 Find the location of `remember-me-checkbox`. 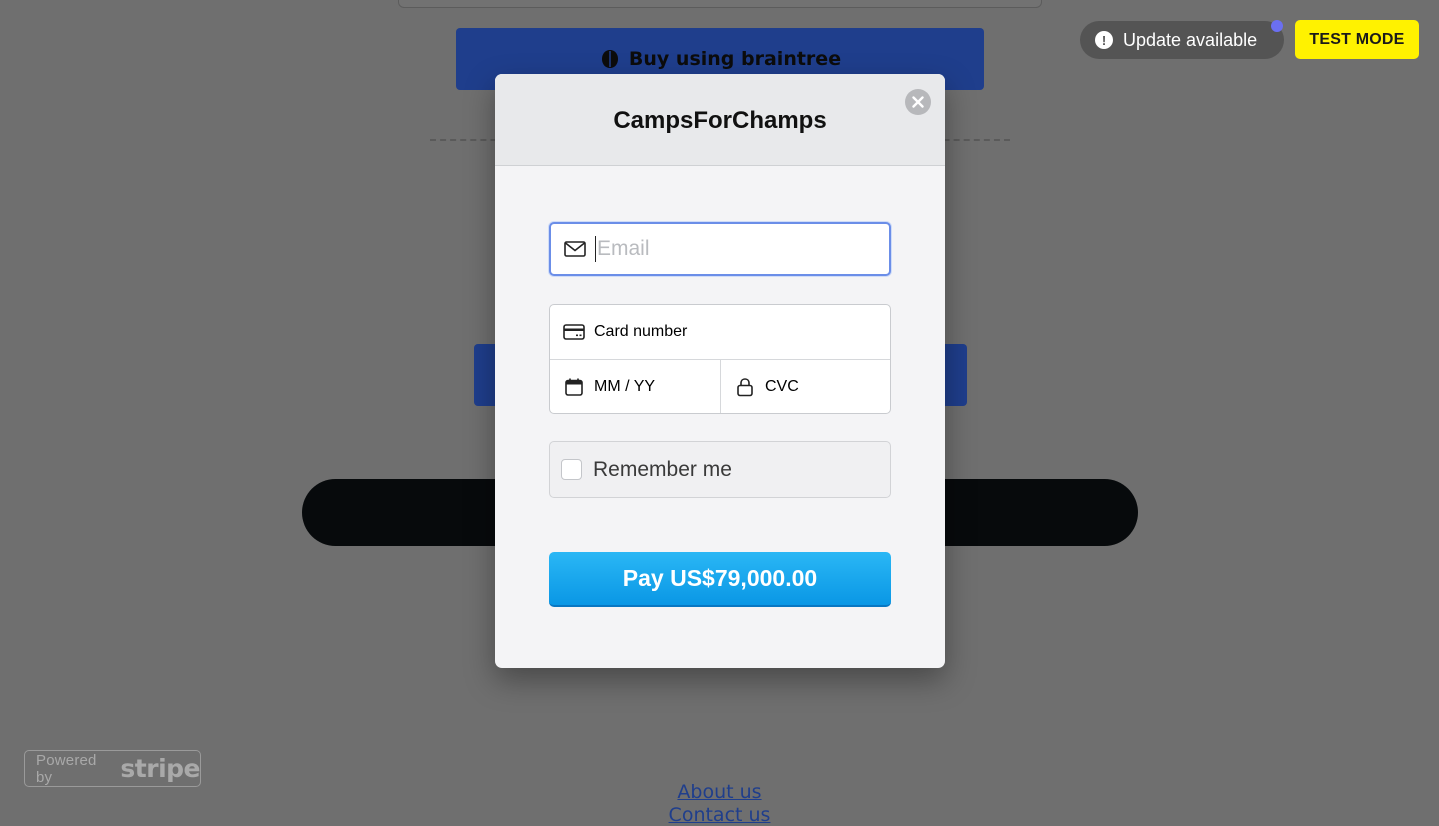

remember-me-checkbox is located at coordinates (571, 469).